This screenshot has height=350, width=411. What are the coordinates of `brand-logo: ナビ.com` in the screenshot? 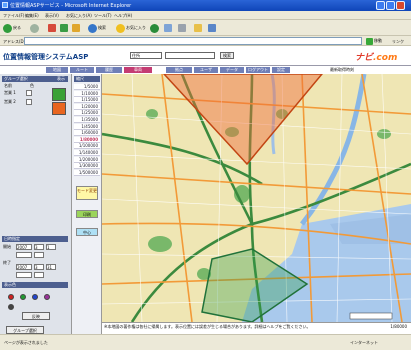 It's located at (376, 58).